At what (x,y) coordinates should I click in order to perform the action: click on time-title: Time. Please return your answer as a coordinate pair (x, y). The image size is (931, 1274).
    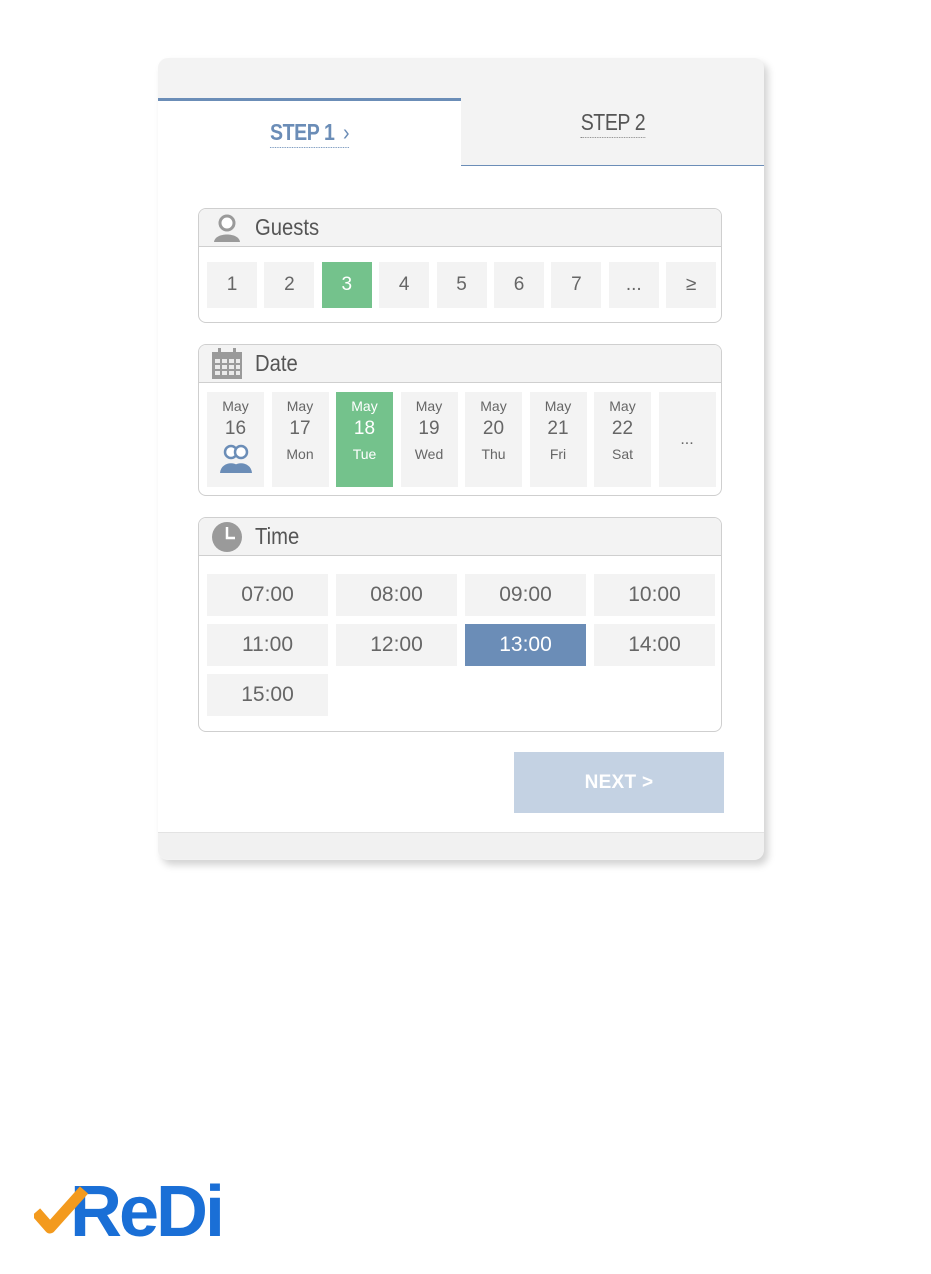
    Looking at the image, I should click on (277, 536).